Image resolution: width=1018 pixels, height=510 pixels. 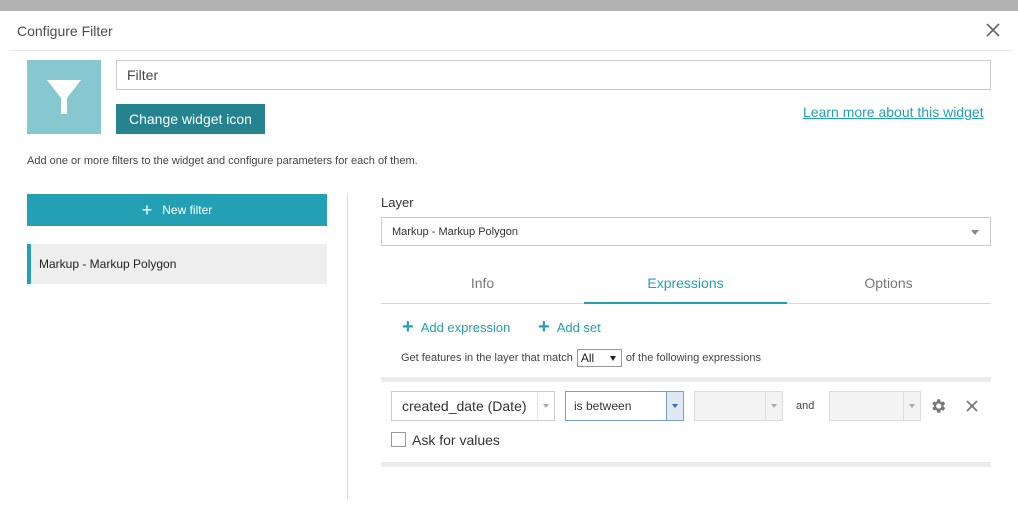 I want to click on filter-list-item: Markup - Markup Polygon, so click(x=177, y=264).